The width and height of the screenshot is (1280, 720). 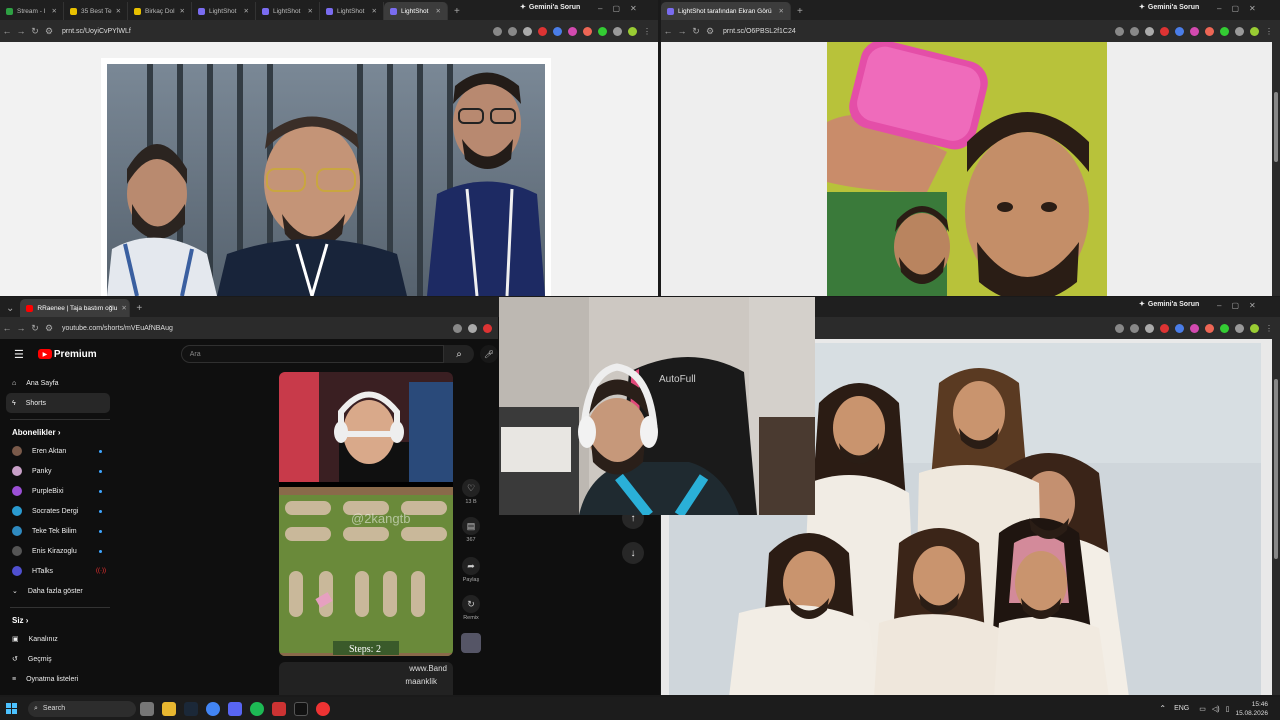 What do you see at coordinates (471, 492) in the screenshot?
I see `like-button: ♡ 13 B` at bounding box center [471, 492].